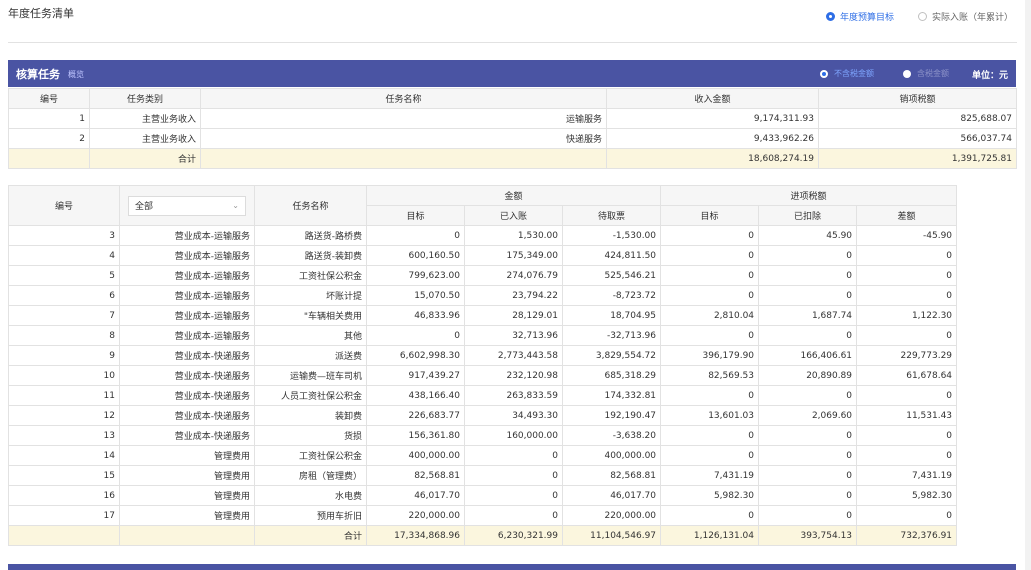 The height and width of the screenshot is (570, 1031). Describe the element at coordinates (808, 315) in the screenshot. I see `cell-deducted: 1,687.74` at that location.